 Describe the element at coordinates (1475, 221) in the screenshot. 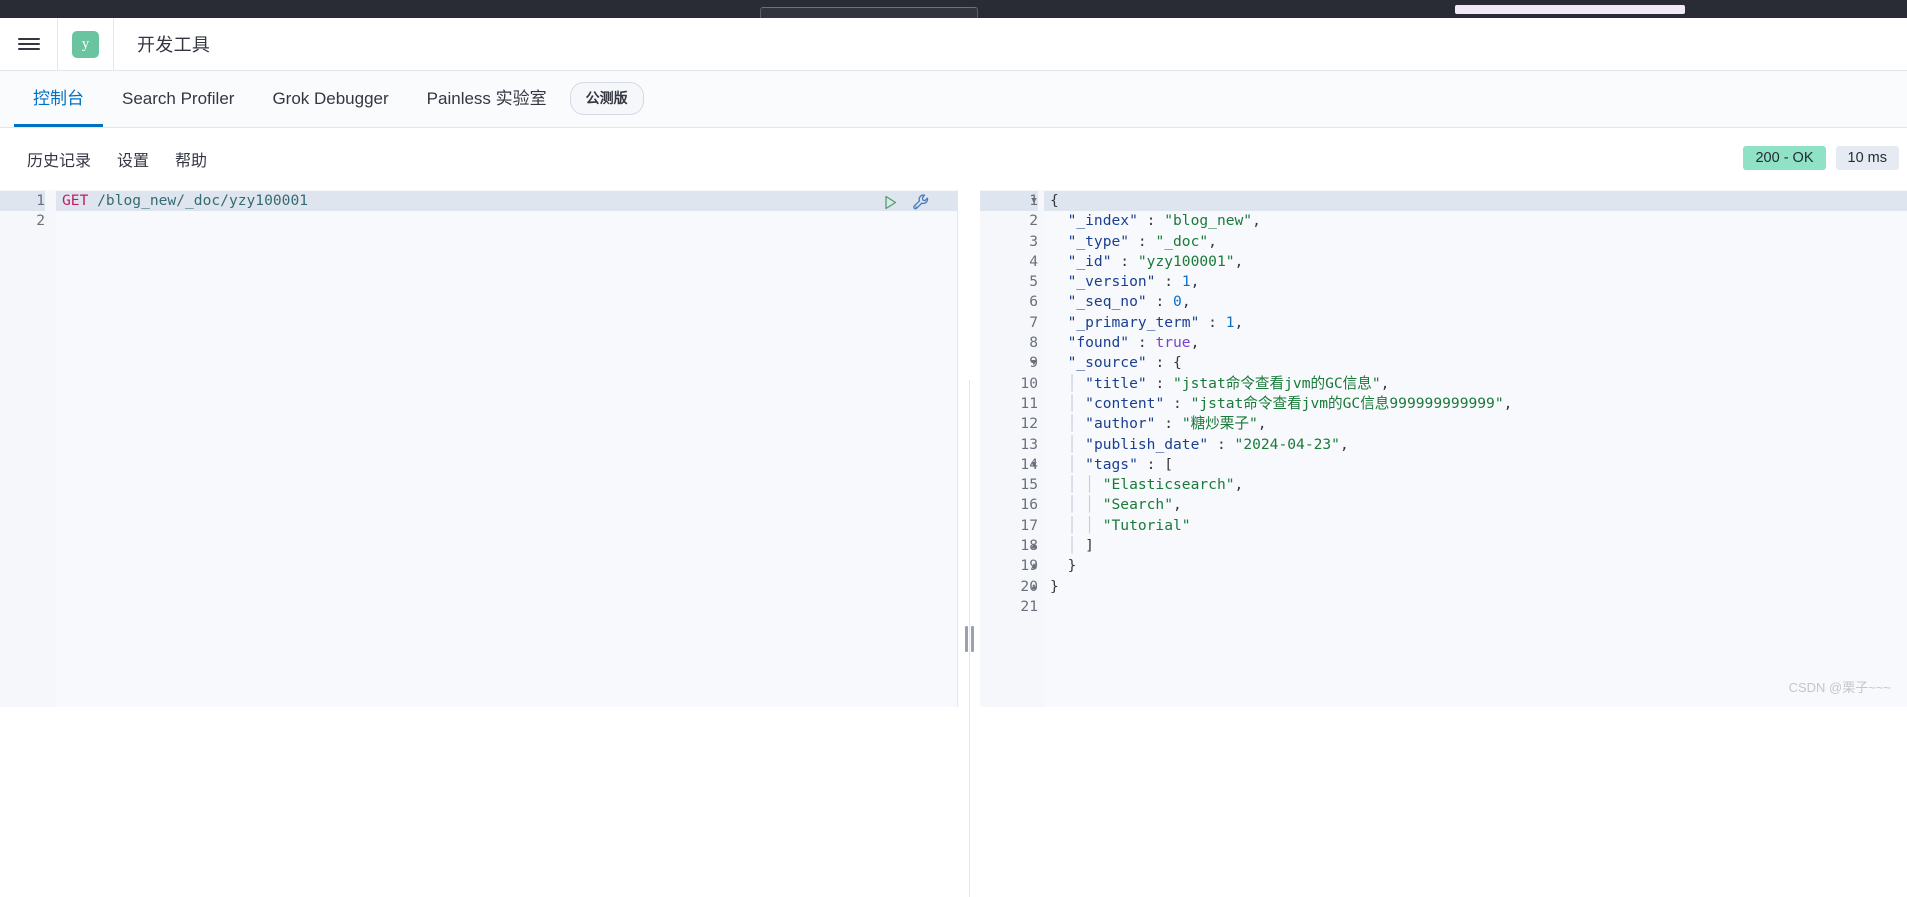

I see `response-line: "_index" : "blog_new",` at that location.